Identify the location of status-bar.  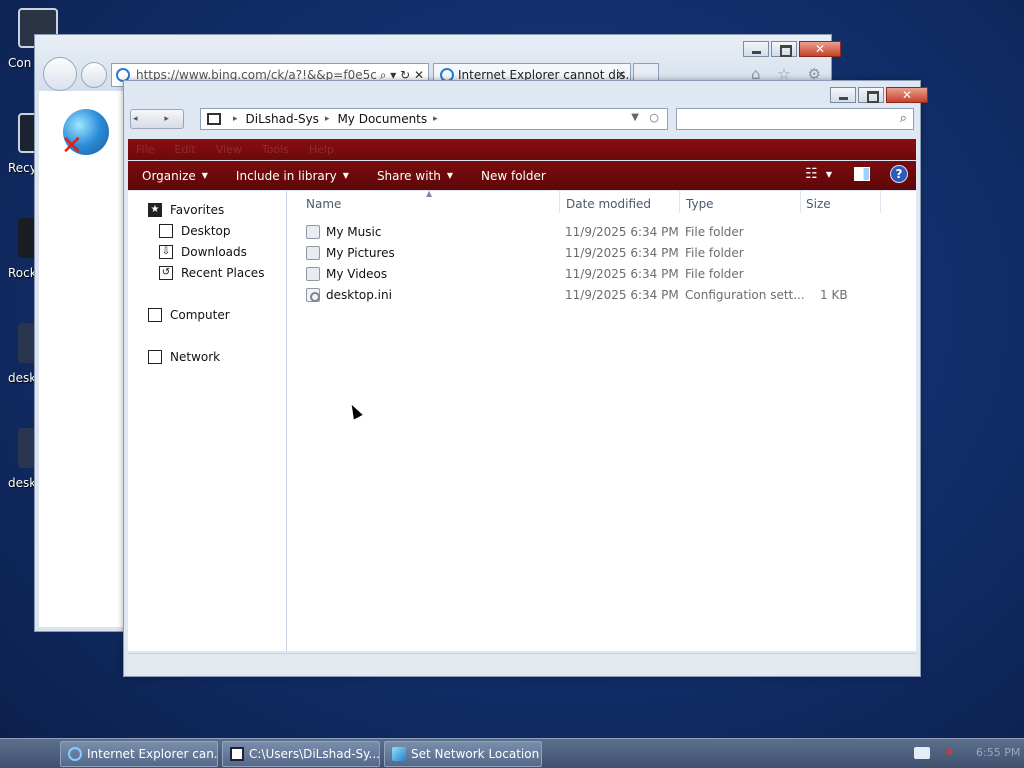
(522, 663).